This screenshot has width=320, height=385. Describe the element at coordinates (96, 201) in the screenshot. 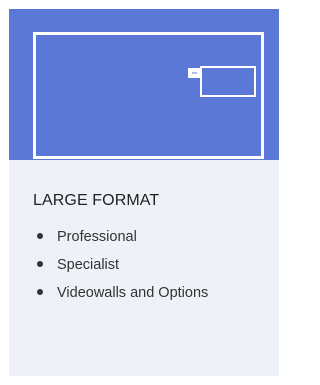

I see `card-title: LARGE FORMAT` at that location.